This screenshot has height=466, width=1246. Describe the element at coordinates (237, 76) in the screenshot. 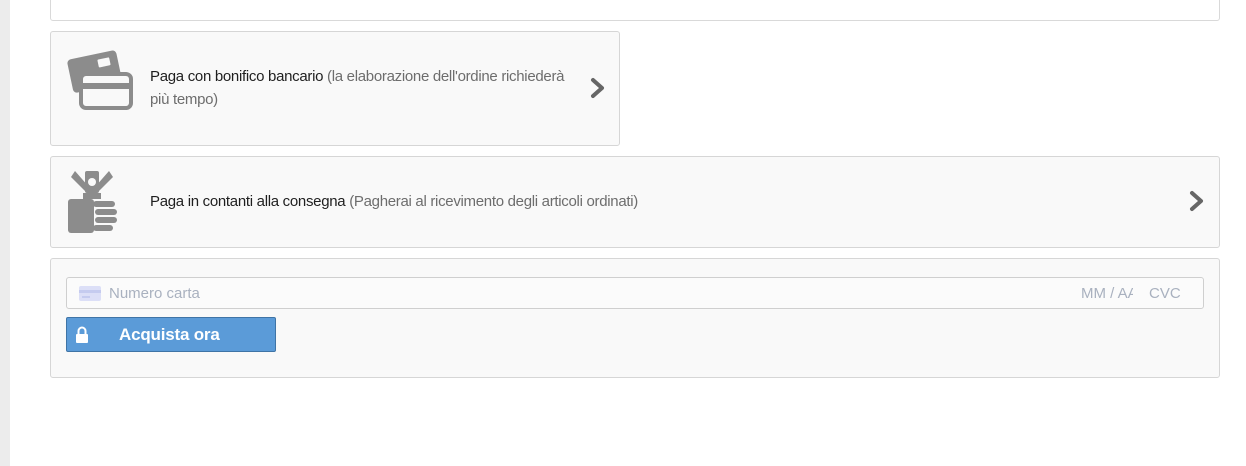

I see `bank-transfer-title: Paga con bonifico bancario` at that location.